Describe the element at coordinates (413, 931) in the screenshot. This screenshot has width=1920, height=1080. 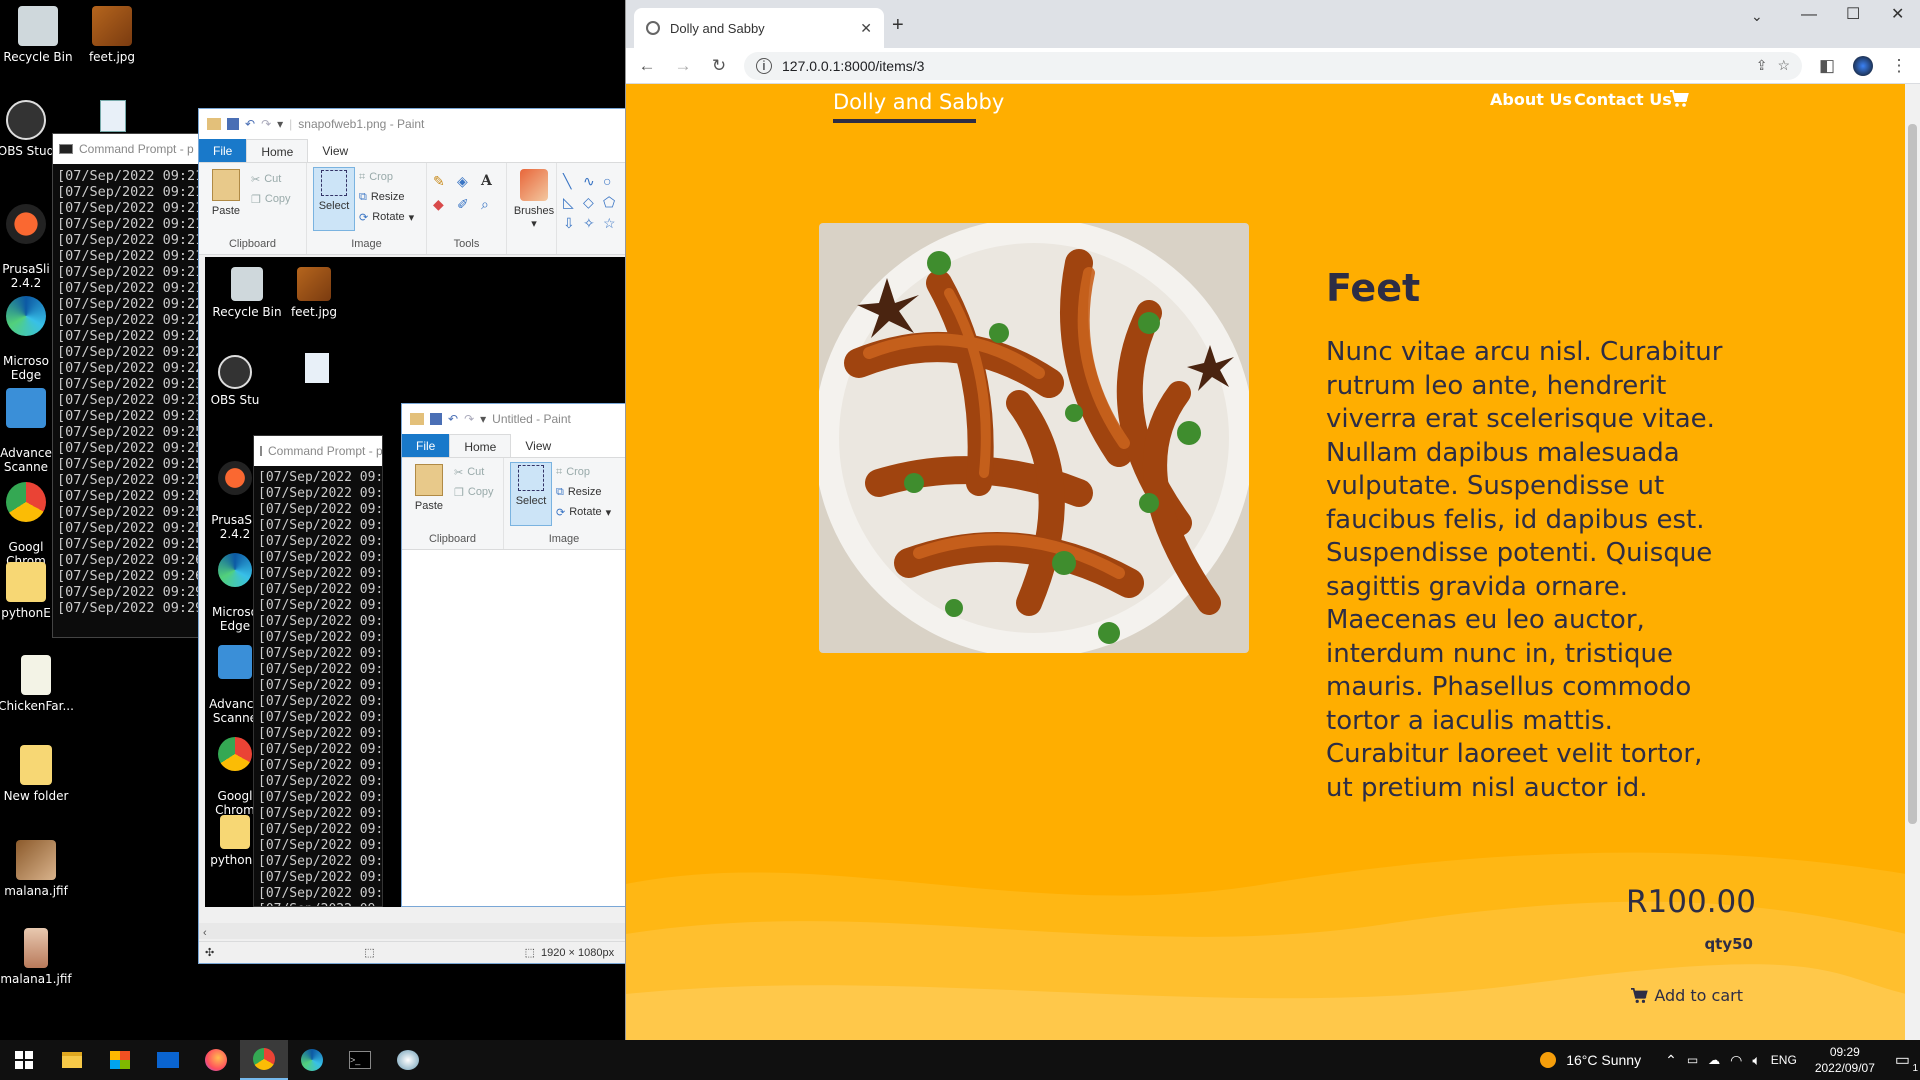
I see `horizontal-scrollbar: ‹` at that location.